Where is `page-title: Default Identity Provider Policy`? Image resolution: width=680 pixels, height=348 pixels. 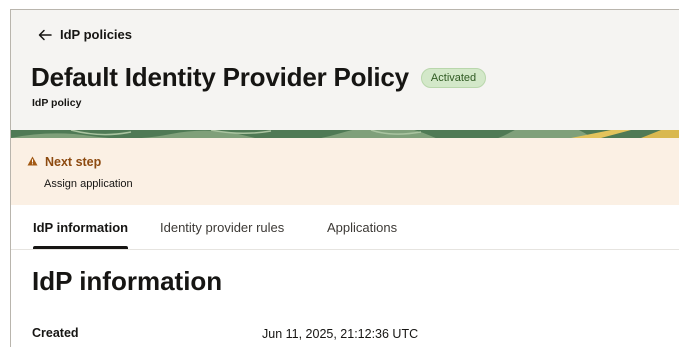 page-title: Default Identity Provider Policy is located at coordinates (220, 77).